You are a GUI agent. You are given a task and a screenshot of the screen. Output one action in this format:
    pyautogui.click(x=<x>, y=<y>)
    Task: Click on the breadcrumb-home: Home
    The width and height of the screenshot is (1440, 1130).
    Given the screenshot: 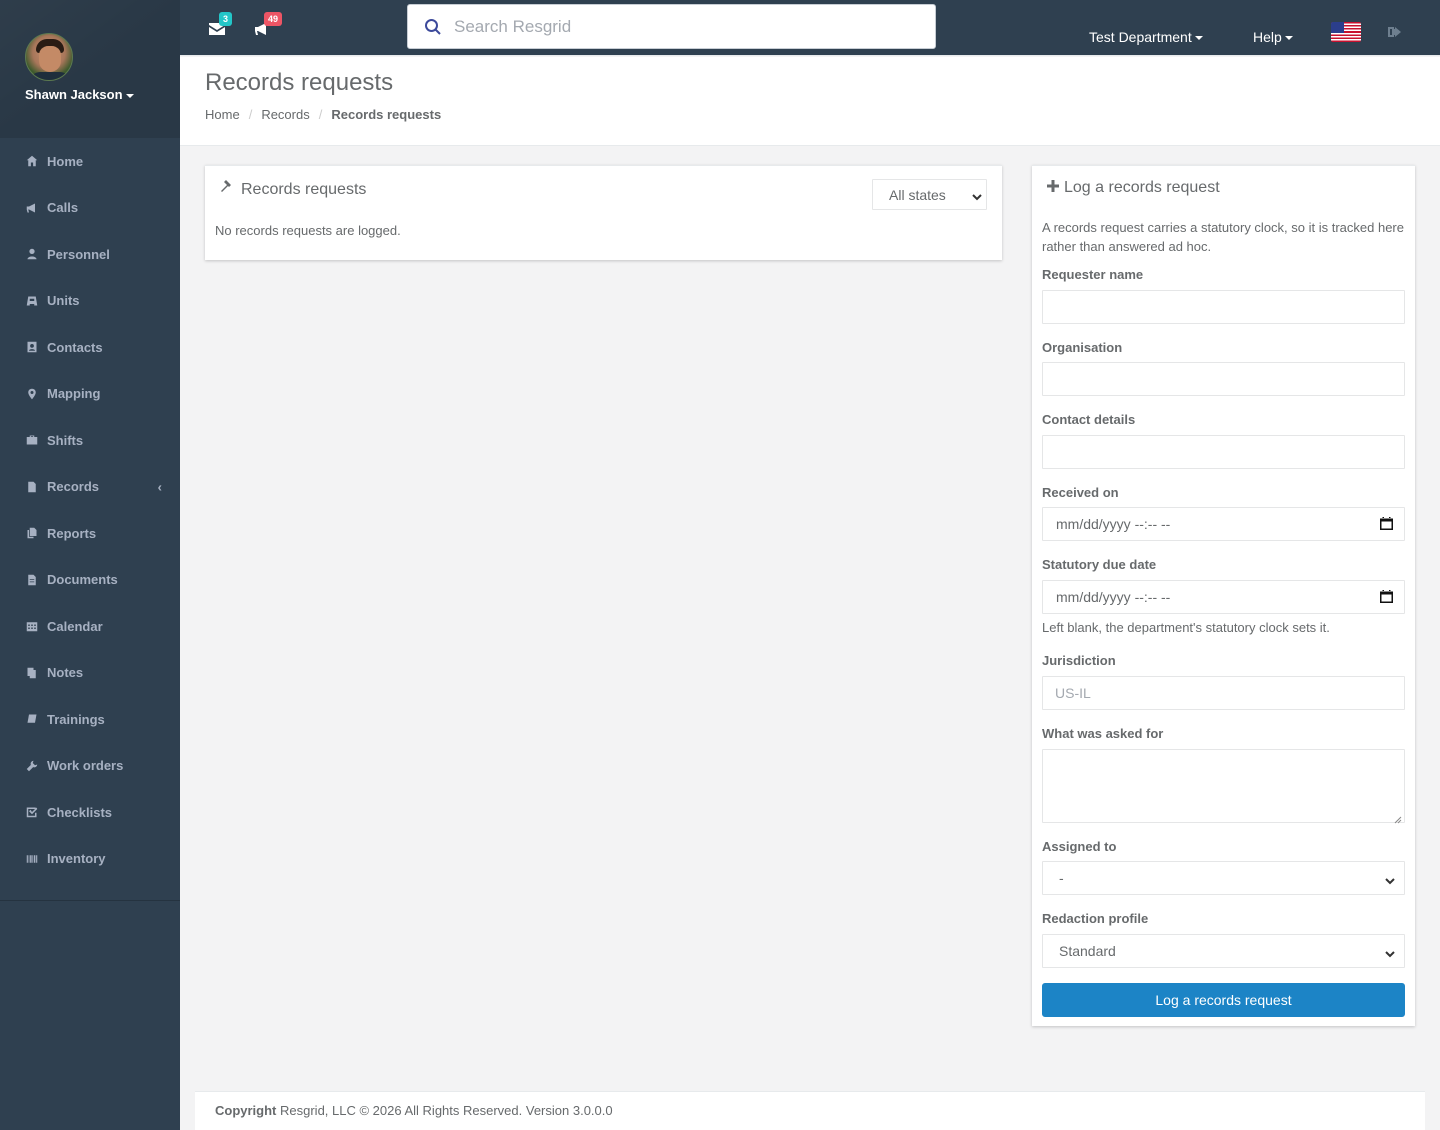 What is the action you would take?
    pyautogui.click(x=222, y=114)
    